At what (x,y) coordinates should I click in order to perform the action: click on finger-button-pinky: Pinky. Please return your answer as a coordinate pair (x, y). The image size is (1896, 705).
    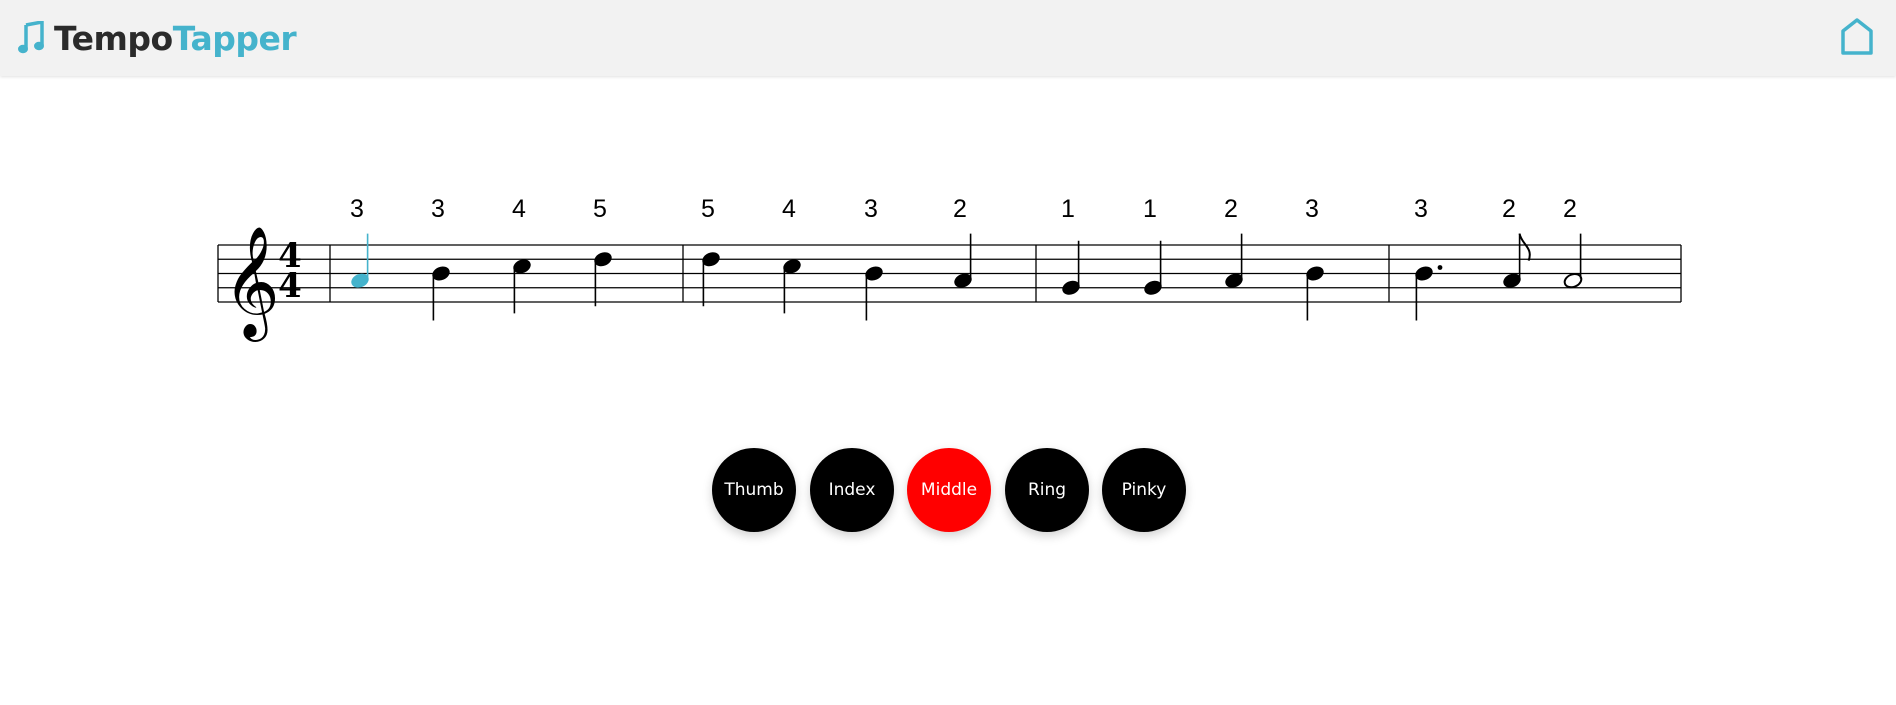
    Looking at the image, I should click on (1144, 490).